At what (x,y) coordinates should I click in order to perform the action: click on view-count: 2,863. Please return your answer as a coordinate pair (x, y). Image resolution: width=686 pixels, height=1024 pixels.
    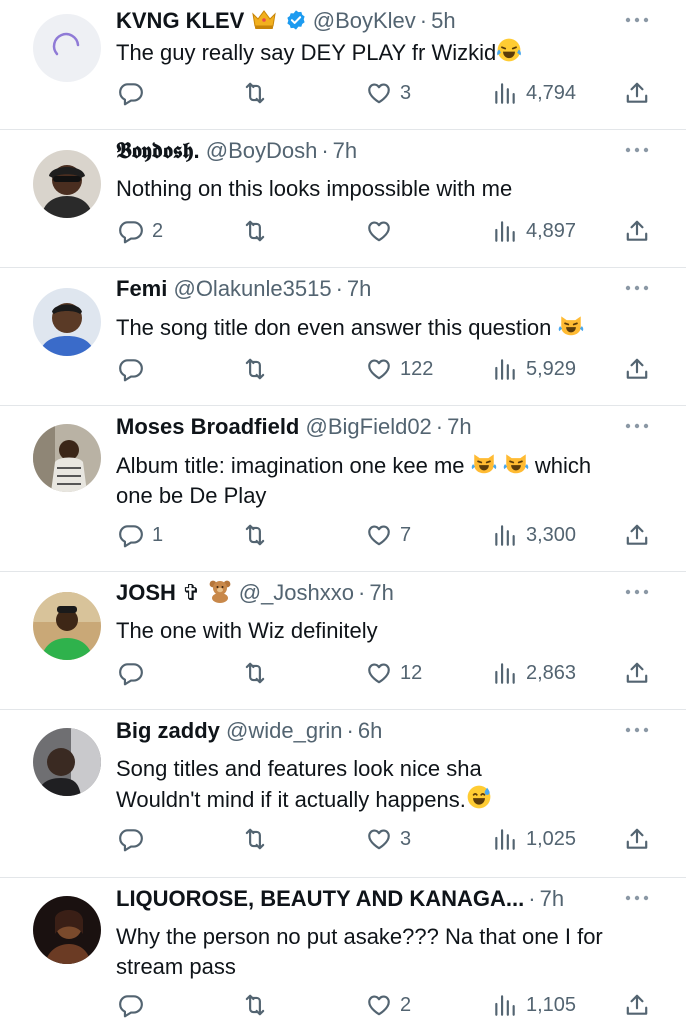
    Looking at the image, I should click on (551, 672).